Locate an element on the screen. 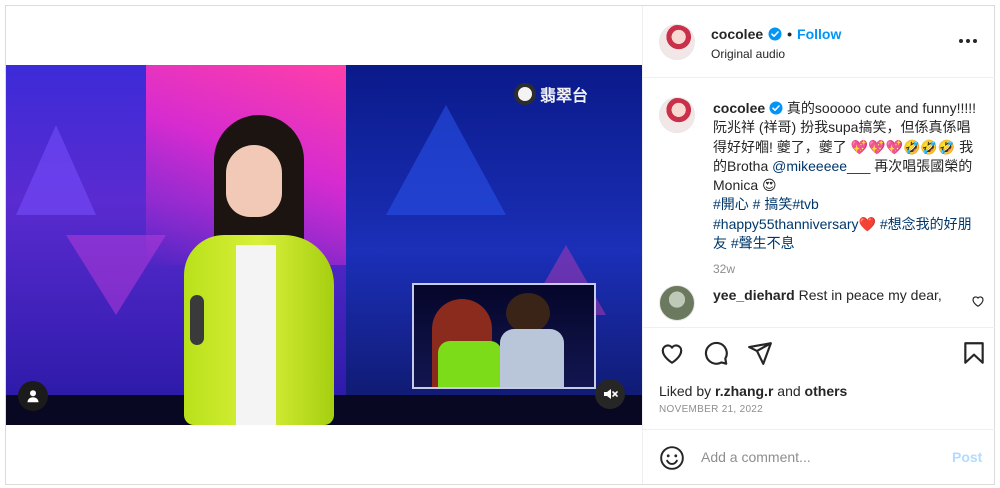 The height and width of the screenshot is (488, 1000). tagged-users-button is located at coordinates (33, 396).